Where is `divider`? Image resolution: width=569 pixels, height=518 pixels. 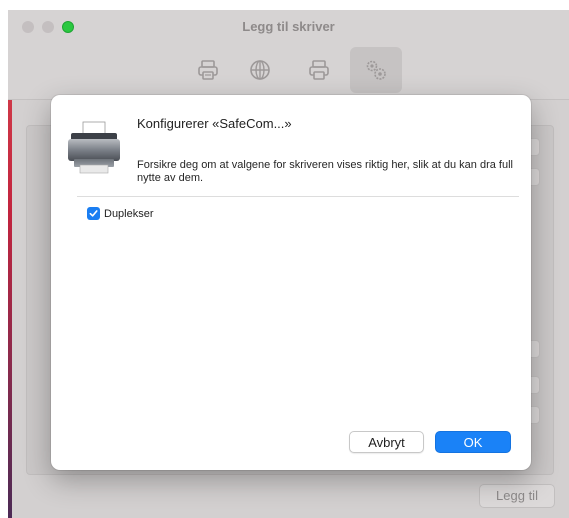
divider is located at coordinates (298, 196).